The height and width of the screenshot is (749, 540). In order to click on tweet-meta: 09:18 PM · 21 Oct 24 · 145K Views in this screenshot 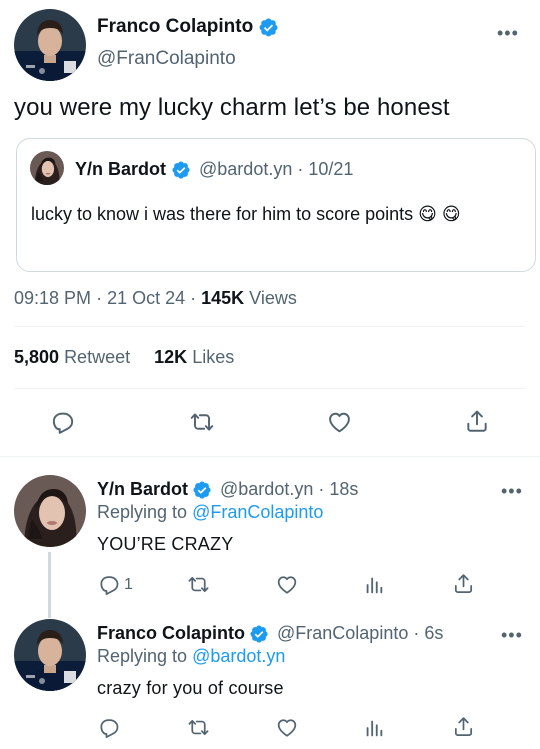, I will do `click(155, 298)`.